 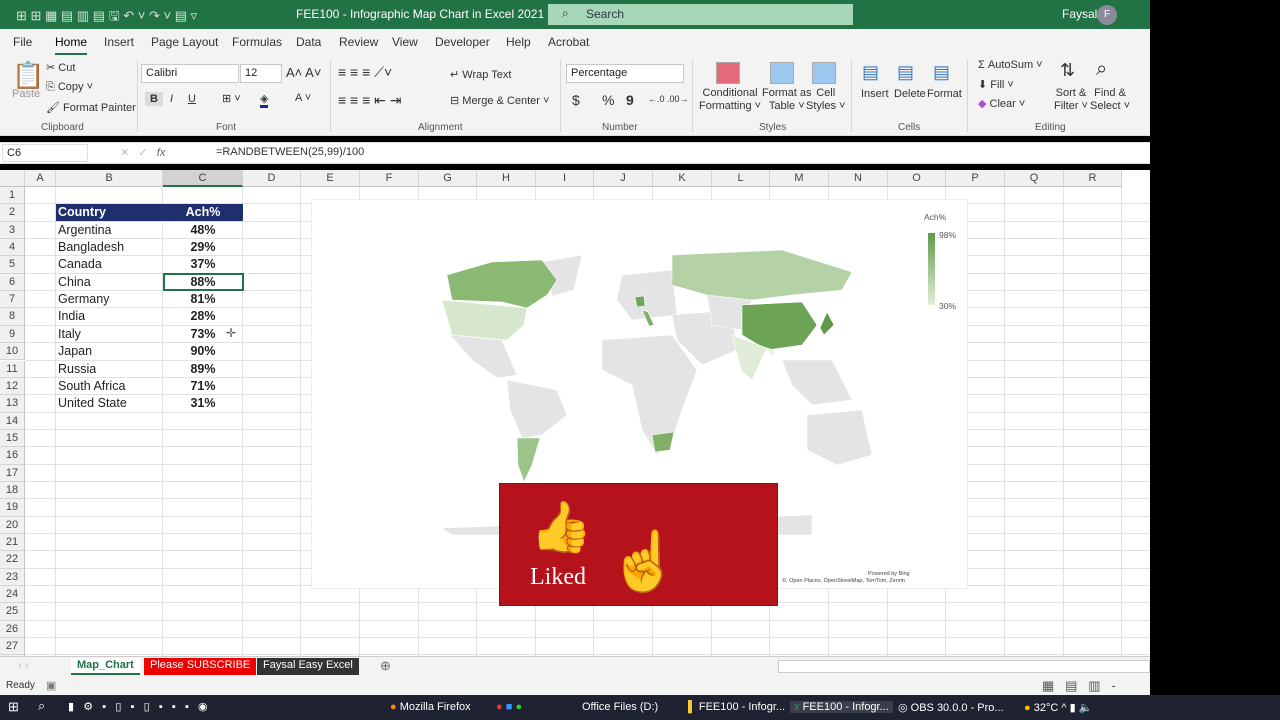 I want to click on bold-button: B, so click(x=154, y=99).